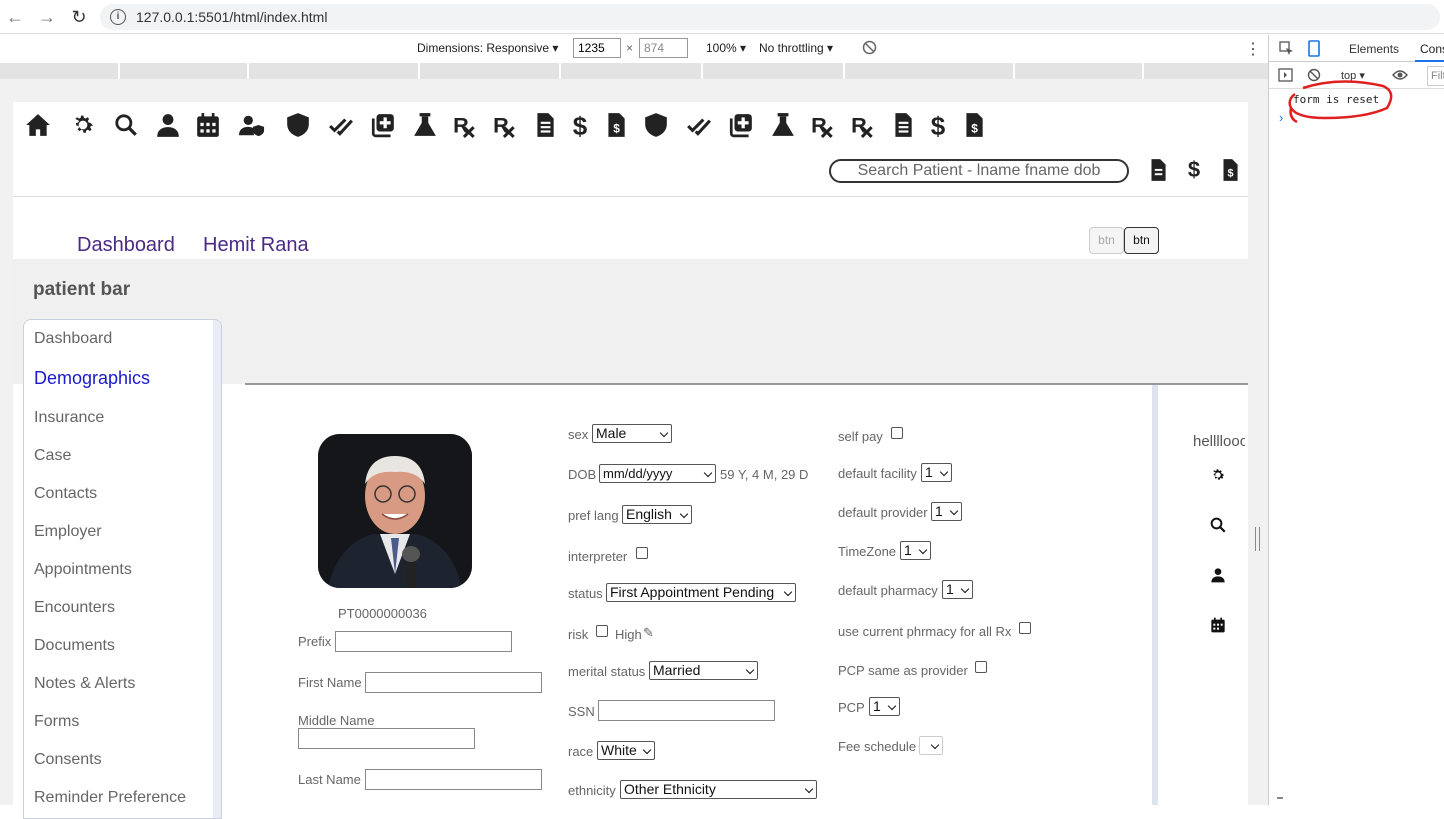 The height and width of the screenshot is (819, 1444). What do you see at coordinates (877, 473) in the screenshot?
I see `default-facility-label: default facility` at bounding box center [877, 473].